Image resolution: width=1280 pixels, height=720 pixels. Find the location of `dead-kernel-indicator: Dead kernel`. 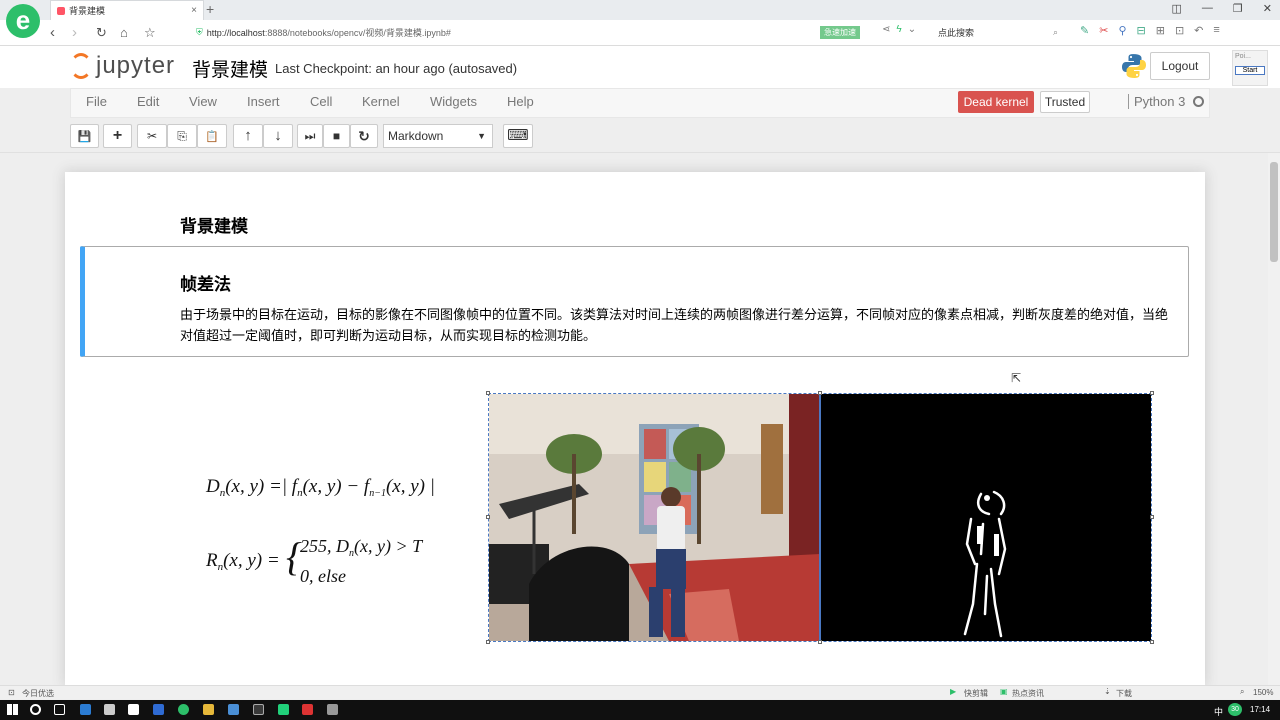

dead-kernel-indicator: Dead kernel is located at coordinates (996, 102).